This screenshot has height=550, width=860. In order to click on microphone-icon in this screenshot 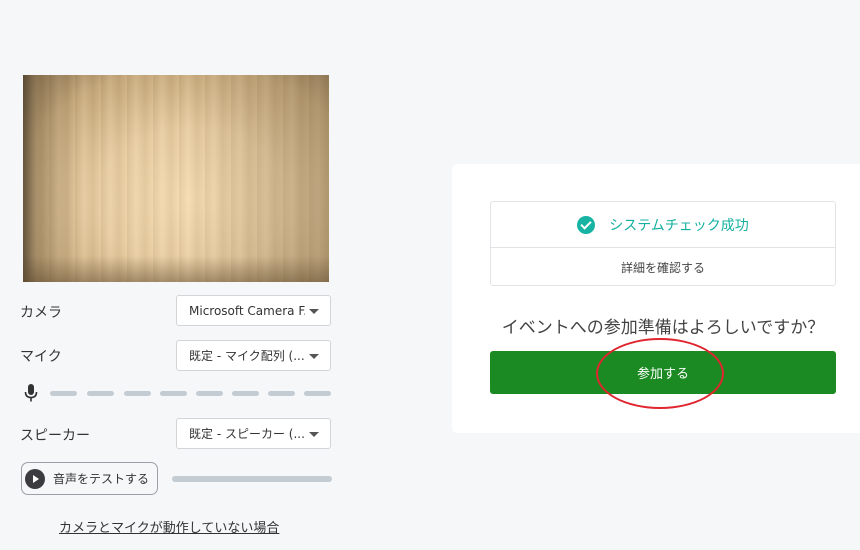, I will do `click(31, 393)`.